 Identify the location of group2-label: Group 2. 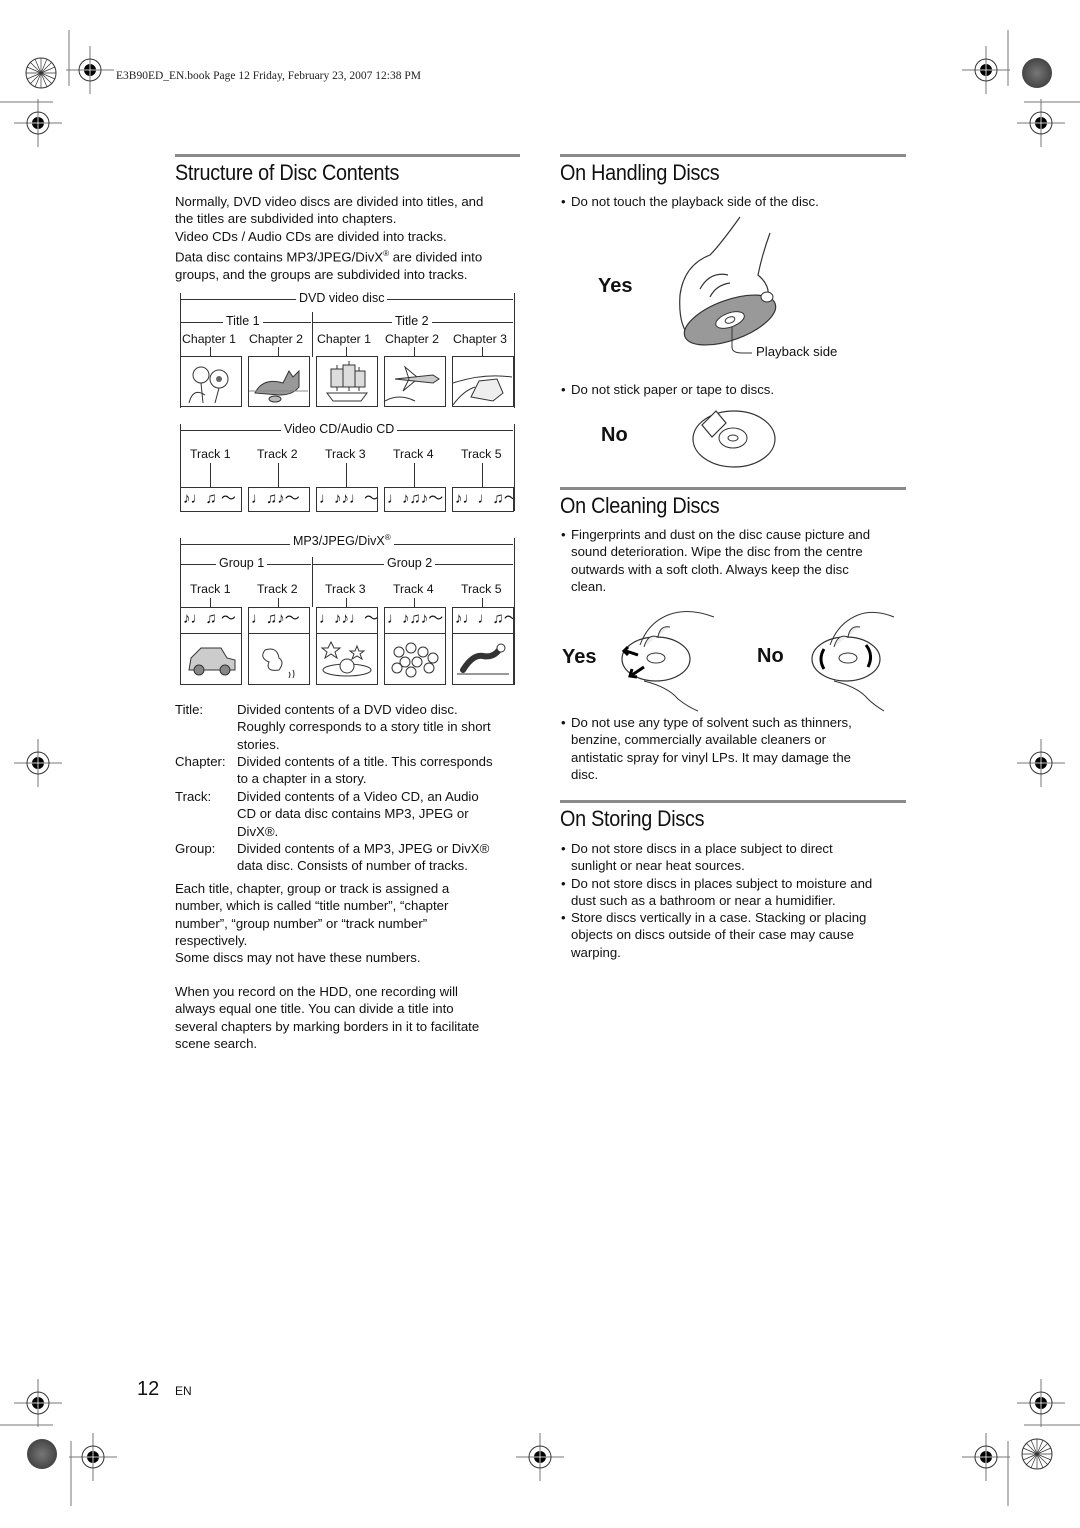
(410, 563).